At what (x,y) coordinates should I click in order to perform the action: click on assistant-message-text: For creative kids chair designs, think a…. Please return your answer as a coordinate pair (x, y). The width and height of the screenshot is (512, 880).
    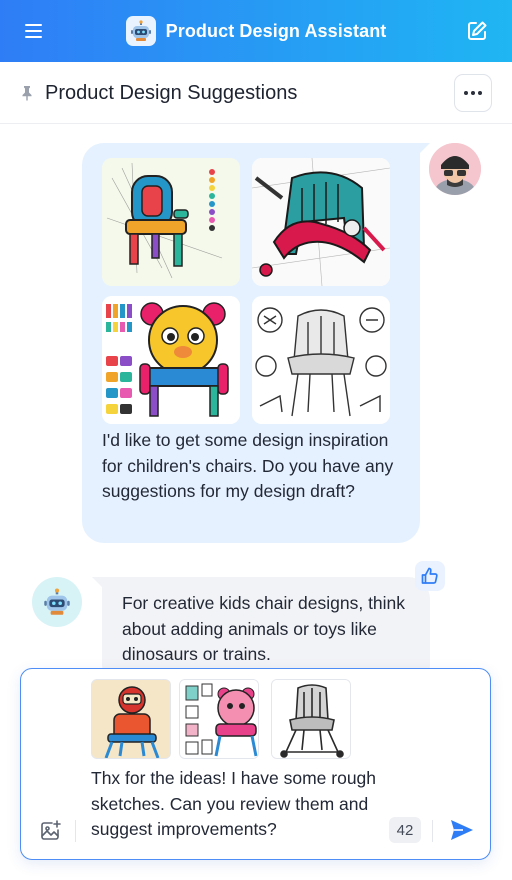
    Looking at the image, I should click on (264, 628).